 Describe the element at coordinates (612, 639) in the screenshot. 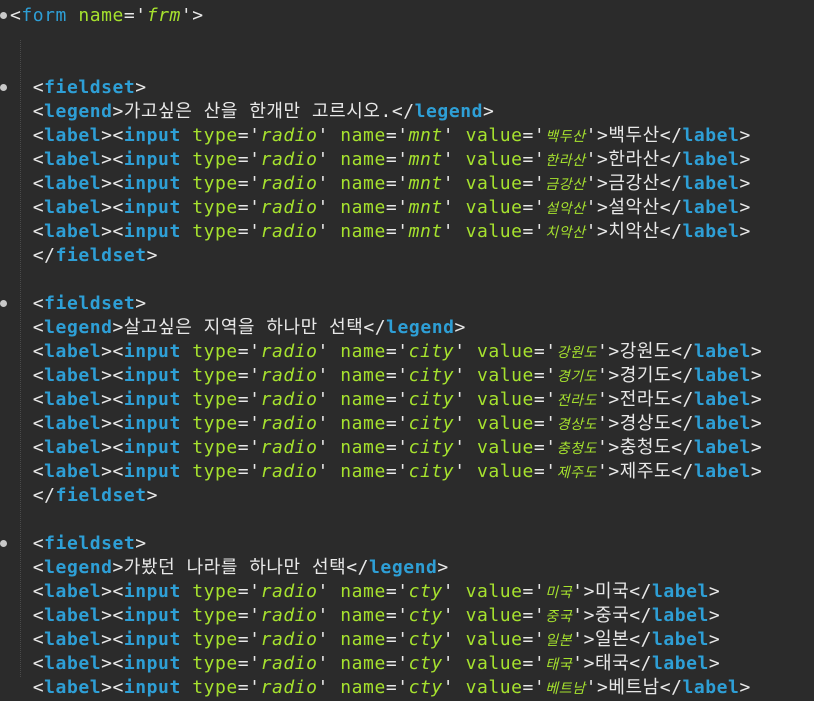

I see `option-label-text: 일본` at that location.